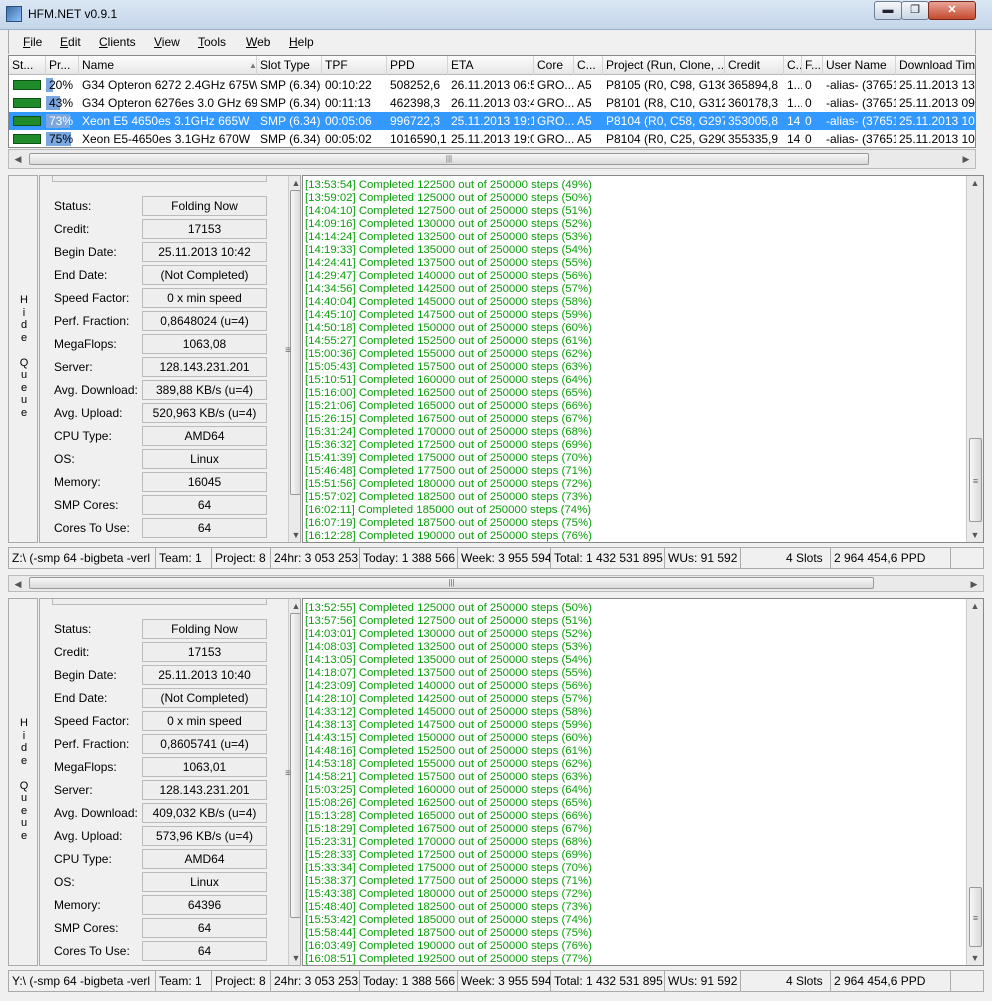 This screenshot has width=992, height=1001. Describe the element at coordinates (204, 675) in the screenshot. I see `field-value: 25.11.2013 10:40` at that location.